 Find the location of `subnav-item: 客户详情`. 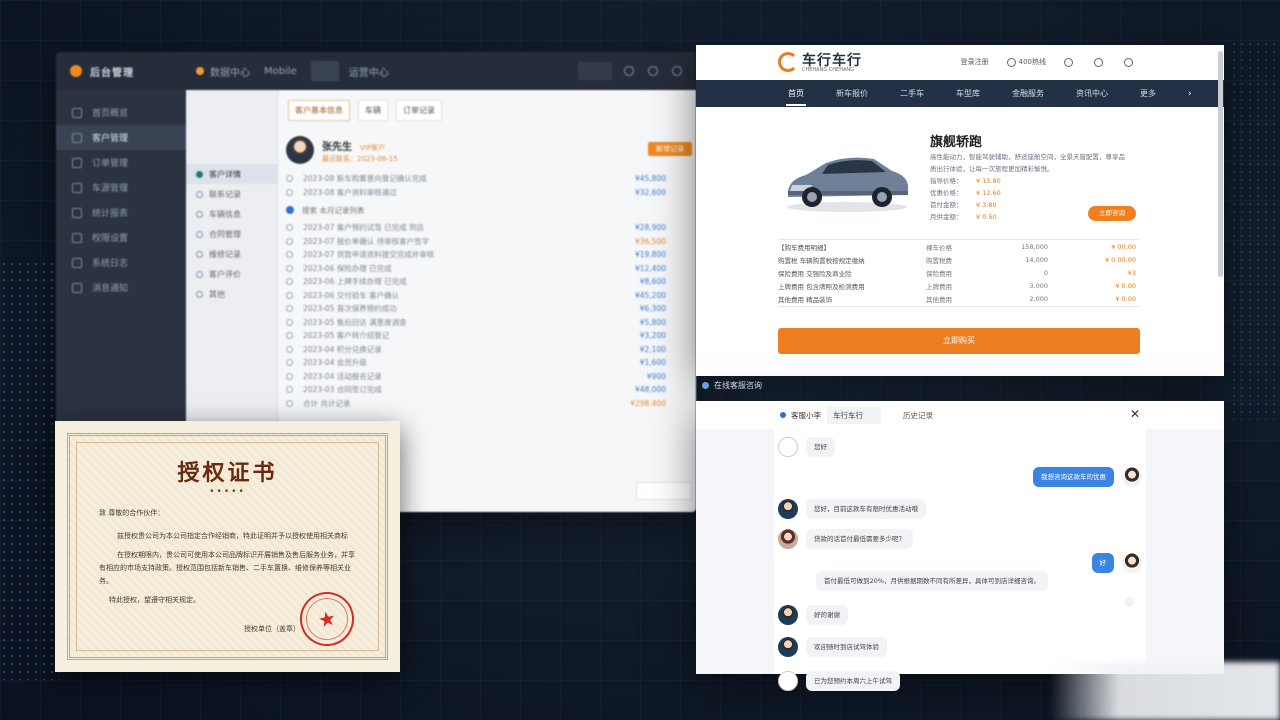

subnav-item: 客户详情 is located at coordinates (231, 174).